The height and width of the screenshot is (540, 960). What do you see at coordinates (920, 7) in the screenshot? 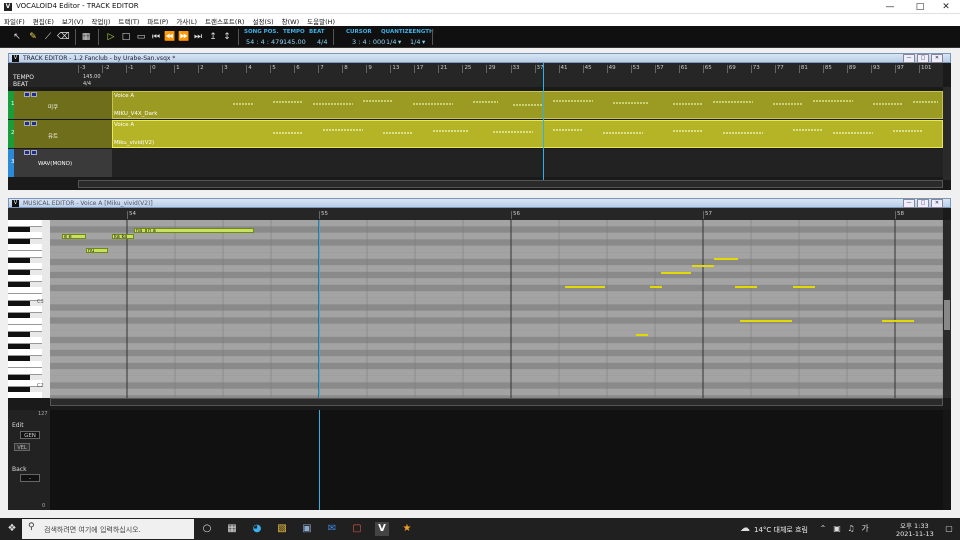
I see `maximize-button: □` at bounding box center [920, 7].